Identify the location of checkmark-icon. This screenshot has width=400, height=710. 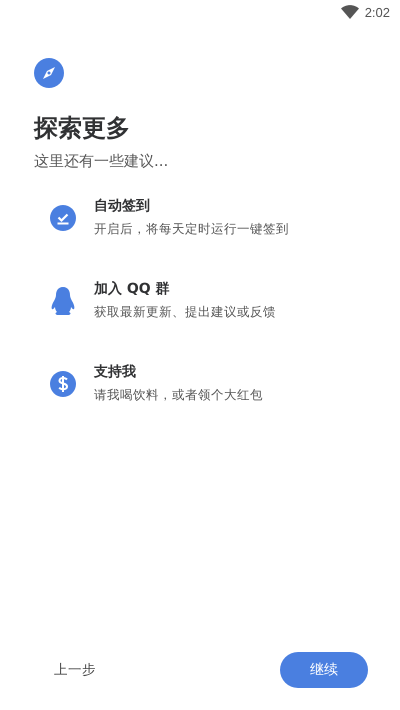
(63, 217).